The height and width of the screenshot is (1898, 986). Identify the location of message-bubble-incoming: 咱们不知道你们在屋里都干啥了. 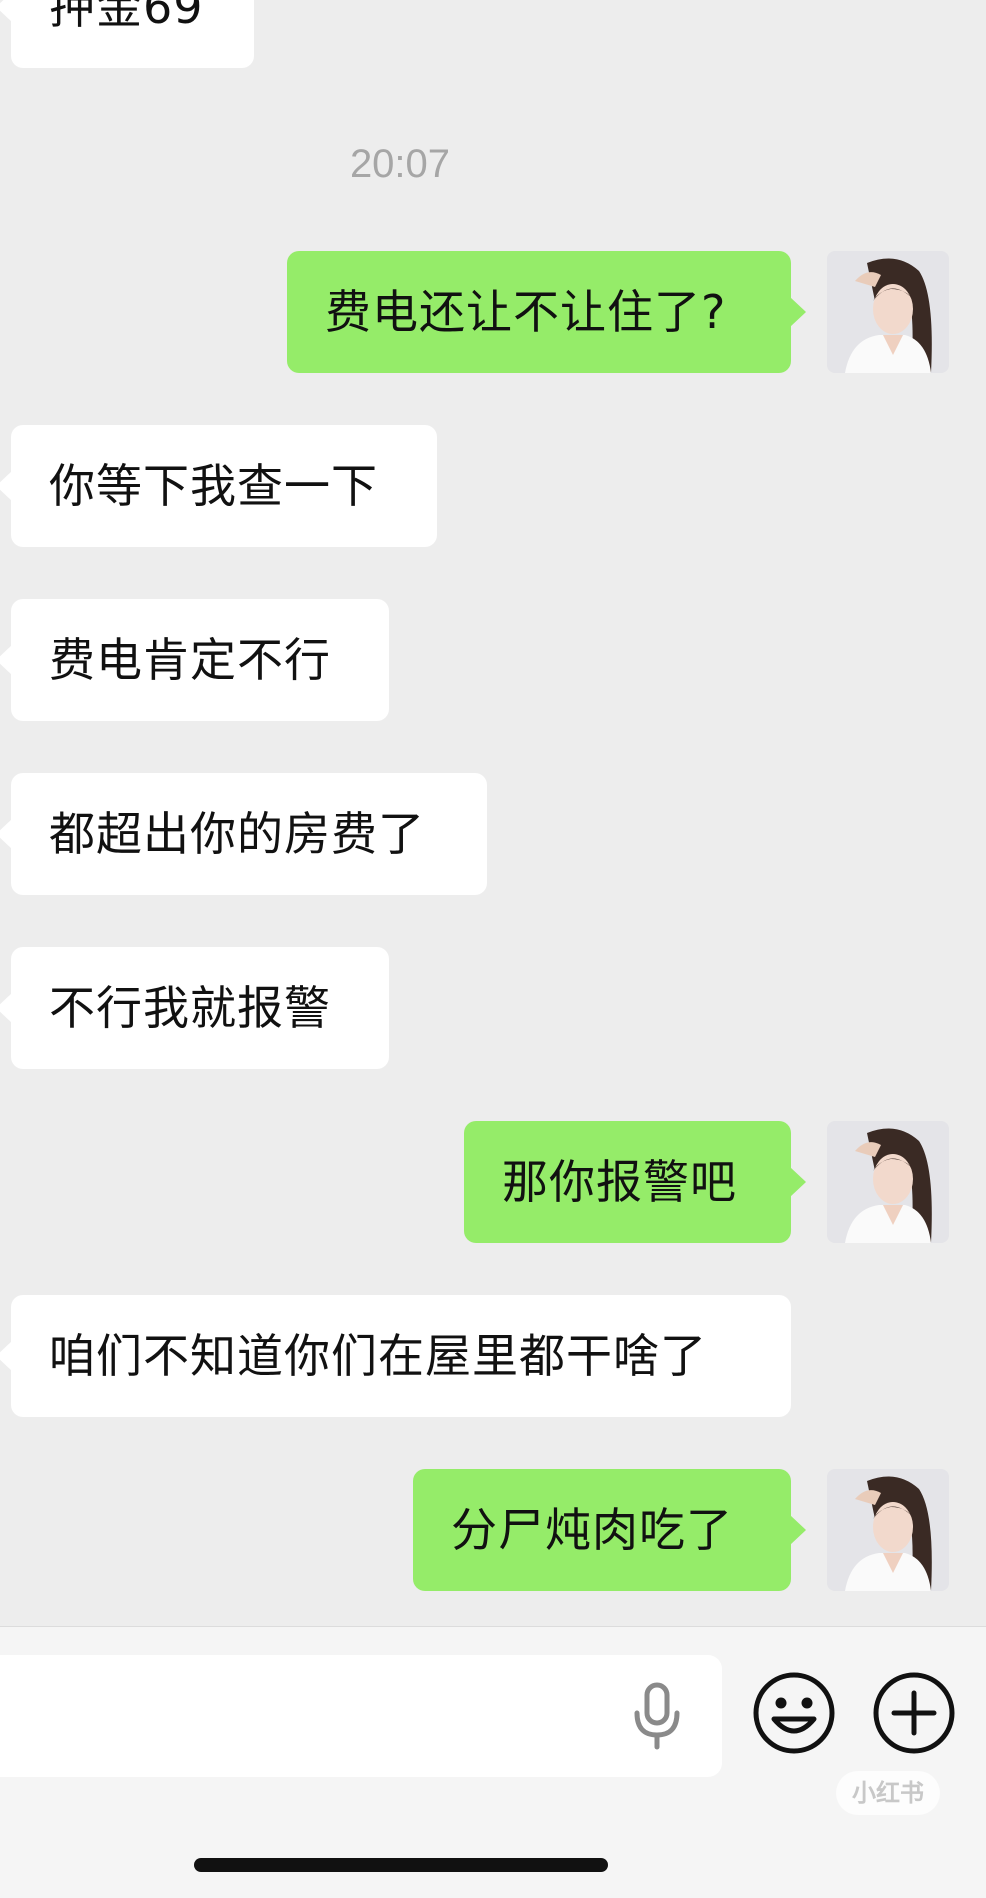
(395, 1356).